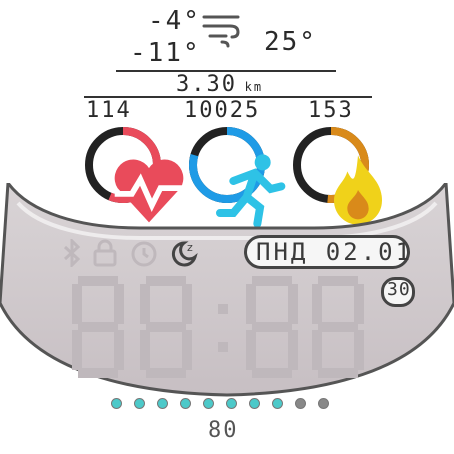 The image size is (454, 454). I want to click on bluetooth-icon, so click(72, 254).